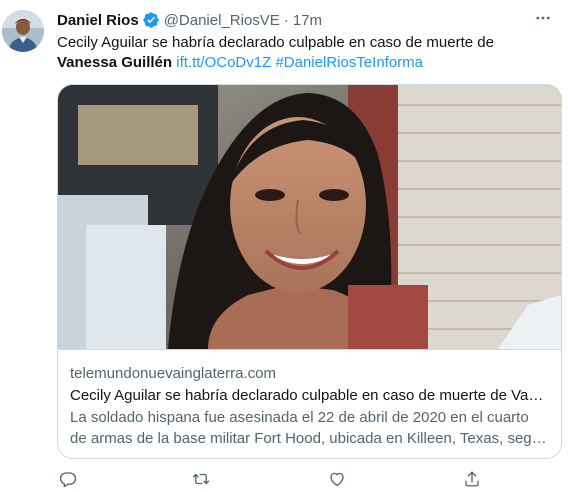 The image size is (568, 492). Describe the element at coordinates (173, 373) in the screenshot. I see `card-domain: telemundonuevainglaterra.com` at that location.